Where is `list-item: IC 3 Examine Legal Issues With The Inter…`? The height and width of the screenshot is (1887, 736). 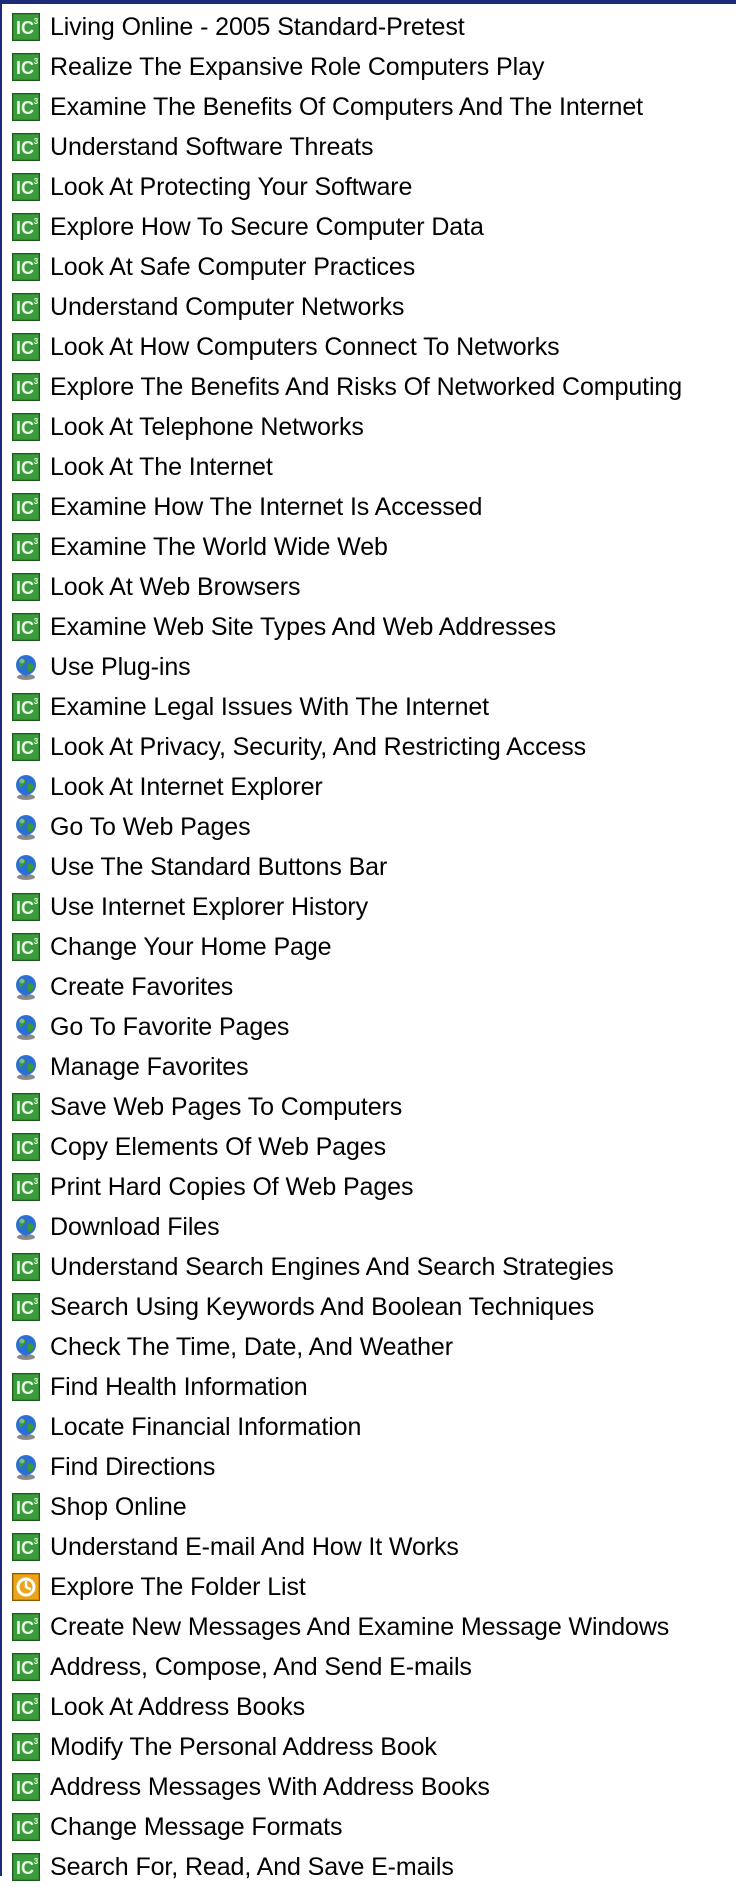 list-item: IC 3 Examine Legal Issues With The Inter… is located at coordinates (347, 707).